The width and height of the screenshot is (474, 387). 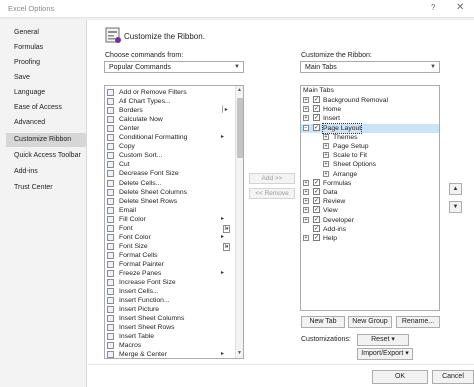 I want to click on nav-item-customize-ribbon: Customize Ribbon, so click(x=46, y=140).